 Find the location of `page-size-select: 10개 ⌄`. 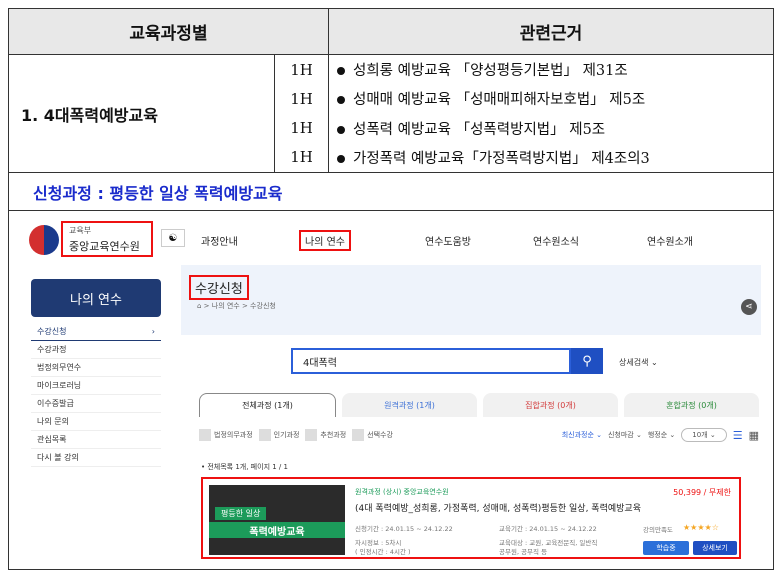

page-size-select: 10개 ⌄ is located at coordinates (704, 435).